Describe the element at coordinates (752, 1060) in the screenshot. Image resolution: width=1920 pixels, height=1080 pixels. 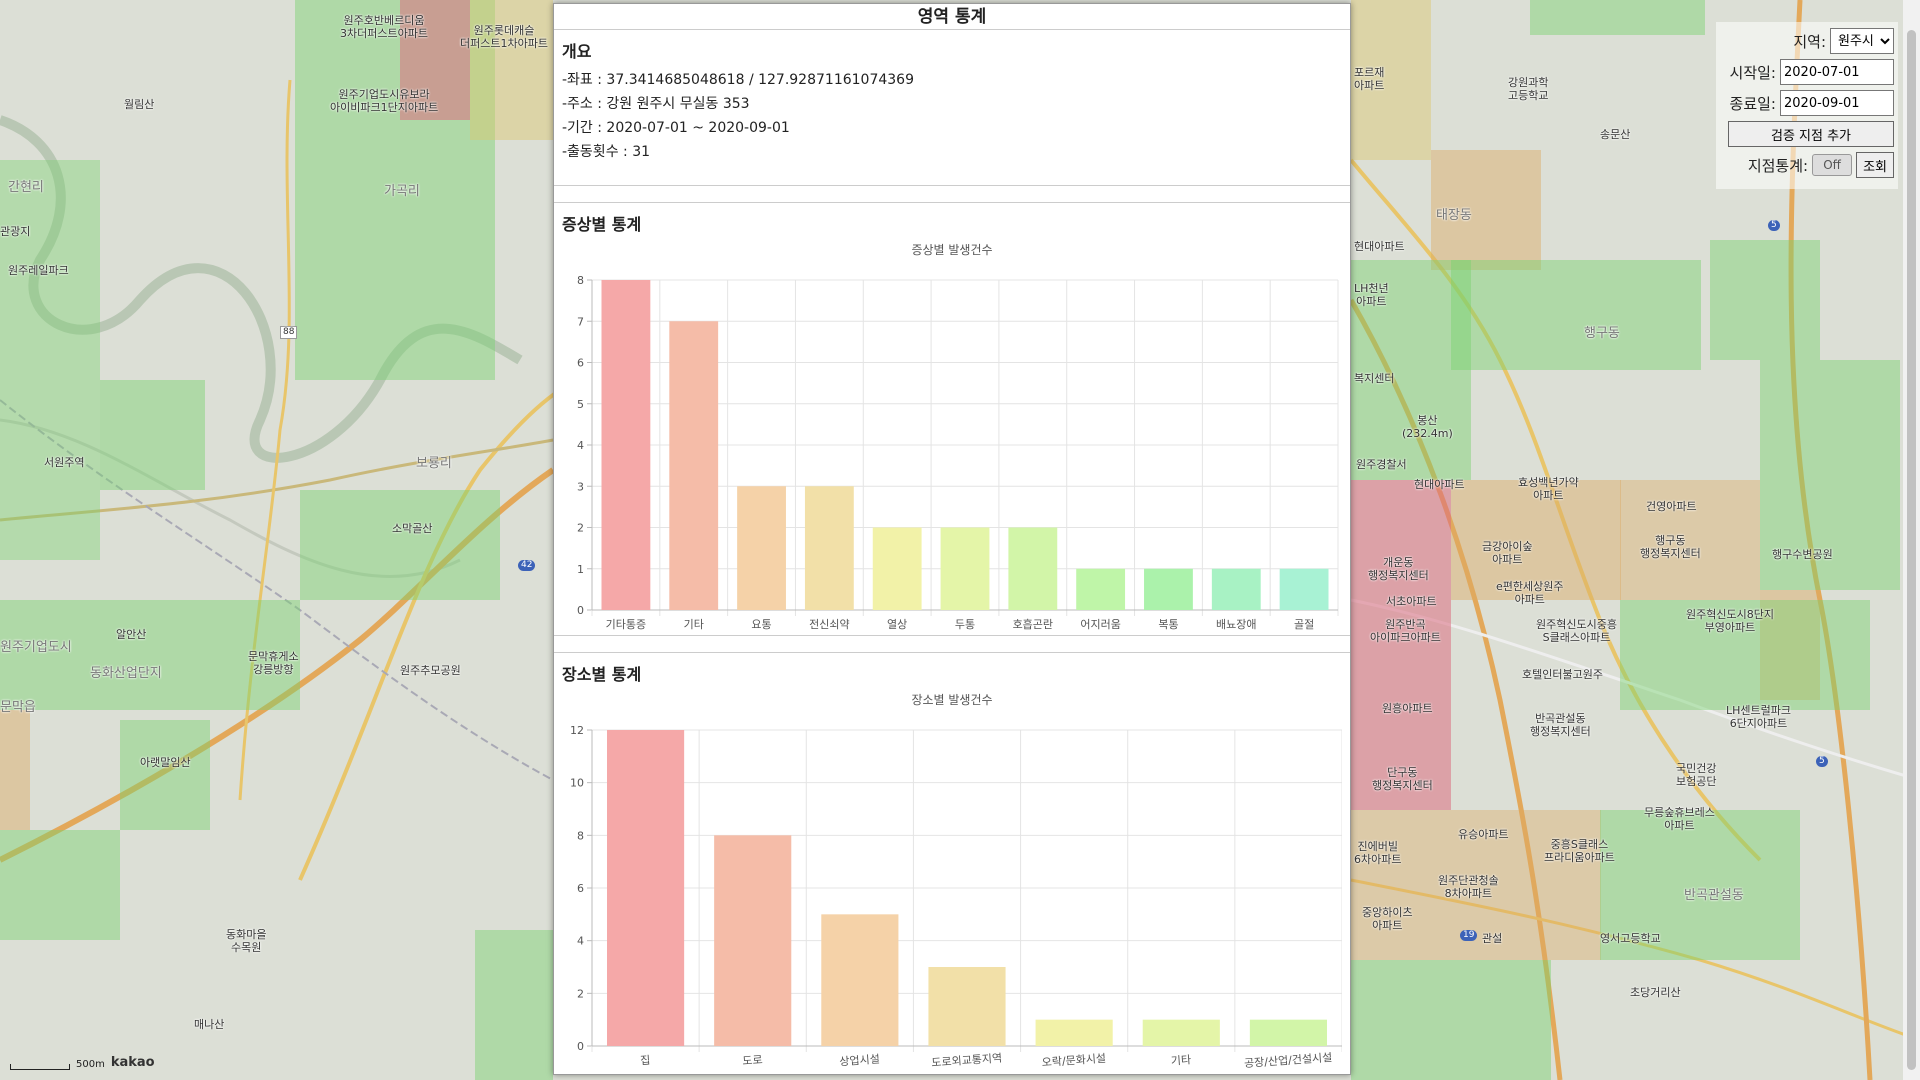
I see `x-tick-label: 도로` at that location.